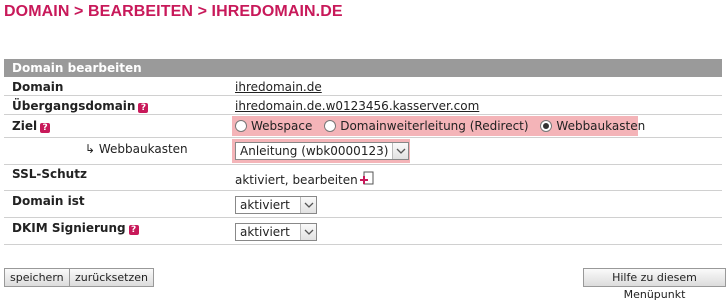  What do you see at coordinates (357, 106) in the screenshot?
I see `uebergangsdomain-link: ihredomain.de.w0123456.kasserver.com` at bounding box center [357, 106].